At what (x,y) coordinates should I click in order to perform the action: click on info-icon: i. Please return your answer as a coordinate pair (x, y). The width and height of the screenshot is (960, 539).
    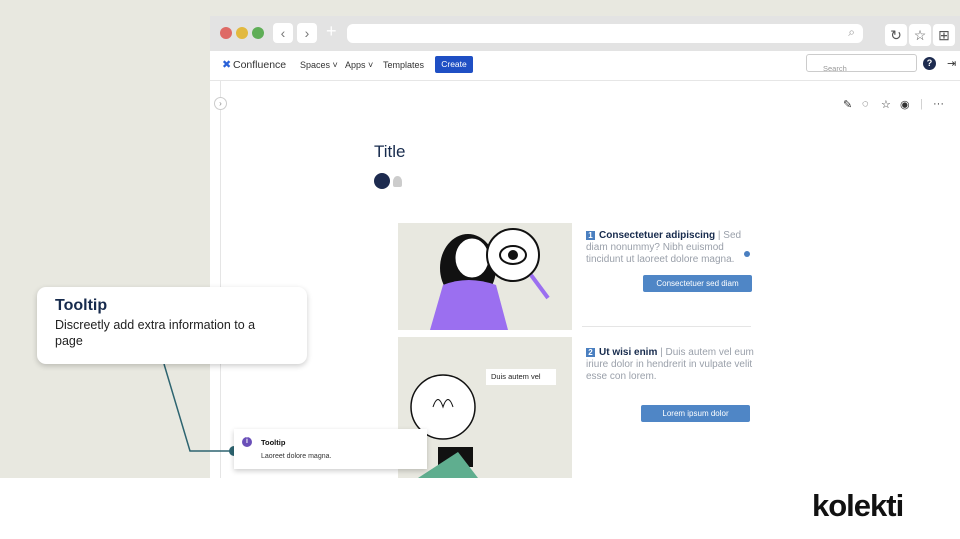
    Looking at the image, I should click on (247, 442).